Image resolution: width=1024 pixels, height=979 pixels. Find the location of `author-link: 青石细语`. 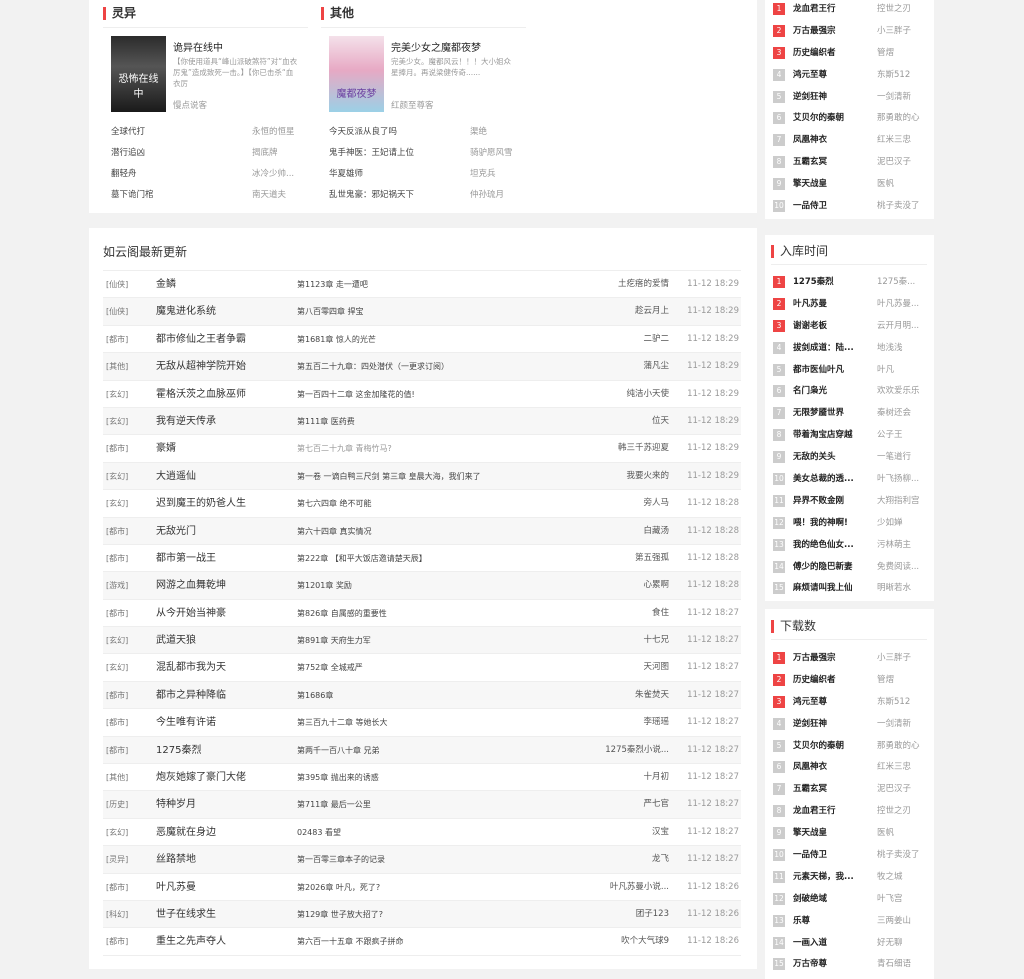

author-link: 青石细语 is located at coordinates (903, 964).